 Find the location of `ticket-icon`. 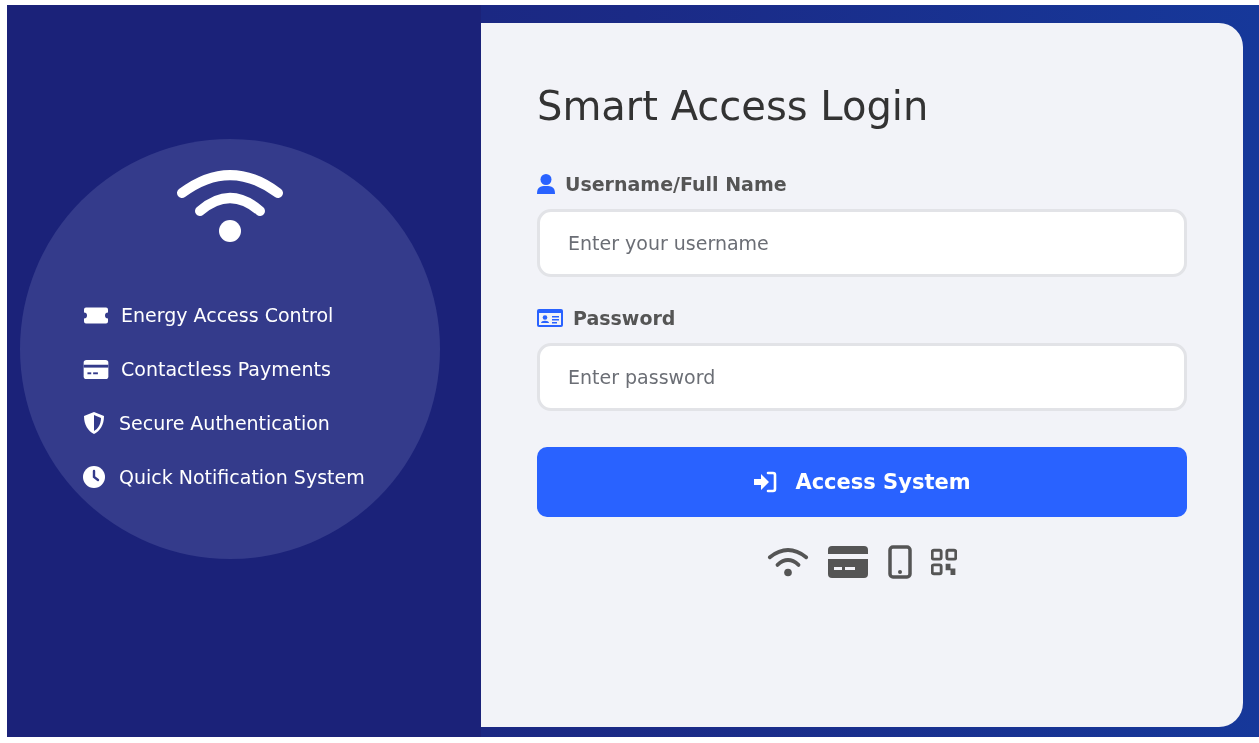

ticket-icon is located at coordinates (96, 315).